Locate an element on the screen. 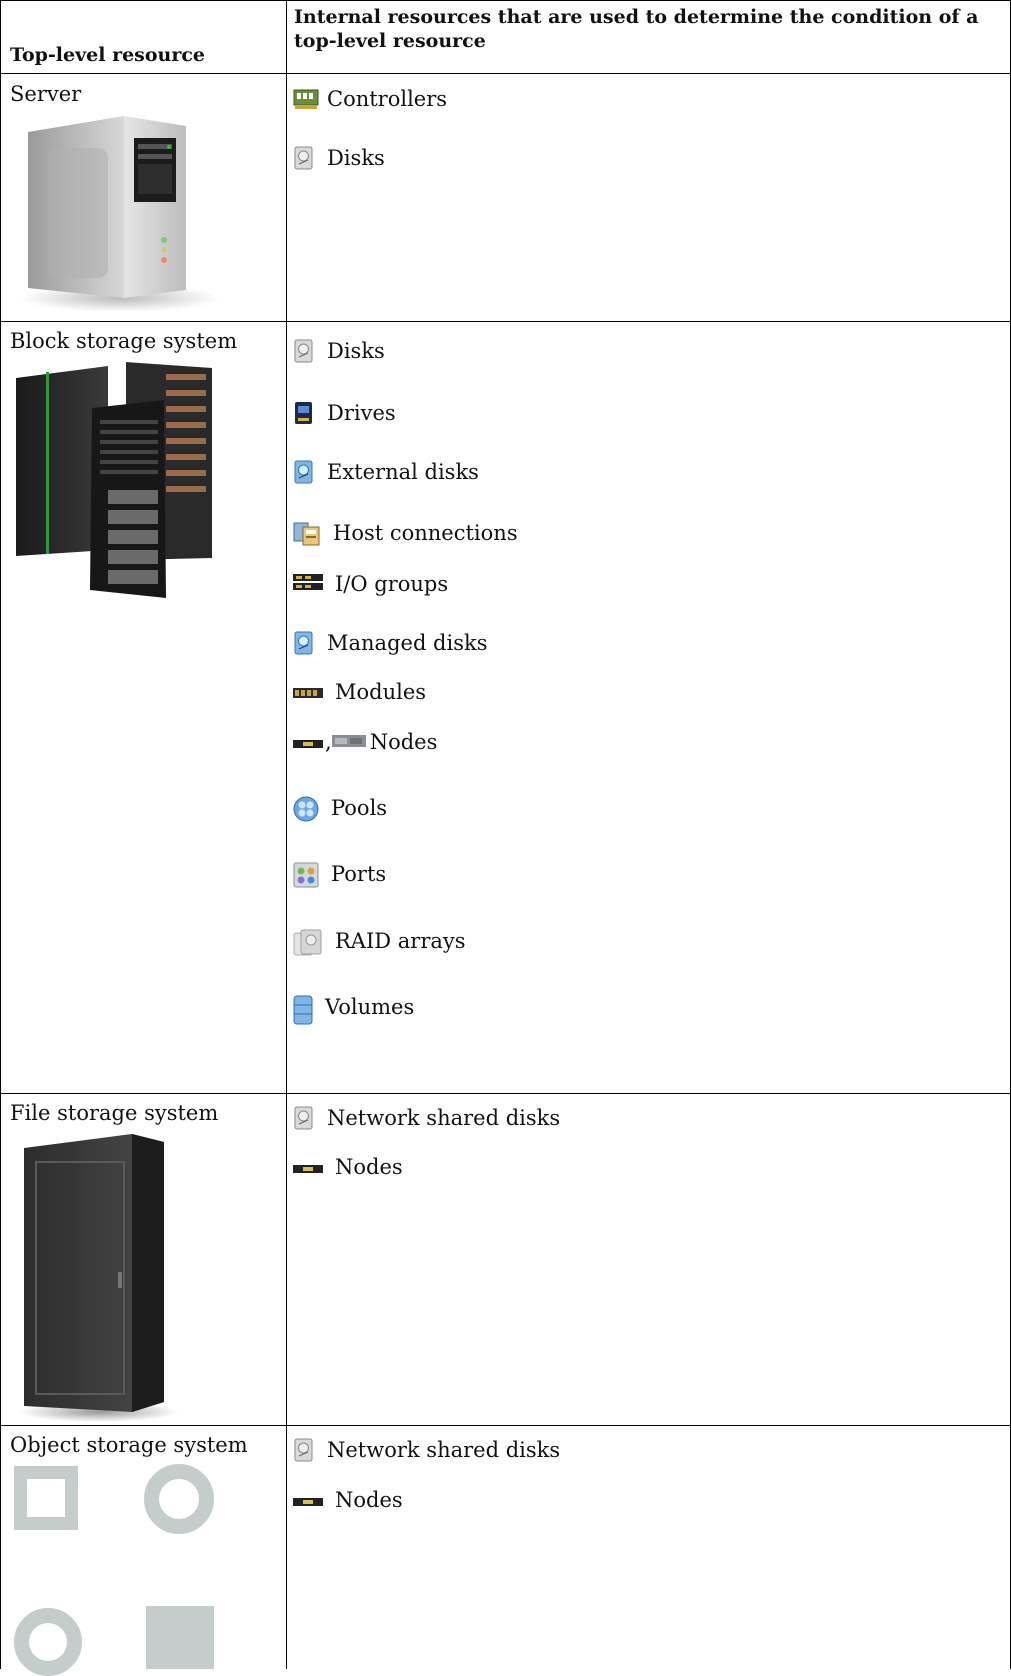 The width and height of the screenshot is (1011, 1676). controller-icon is located at coordinates (306, 99).